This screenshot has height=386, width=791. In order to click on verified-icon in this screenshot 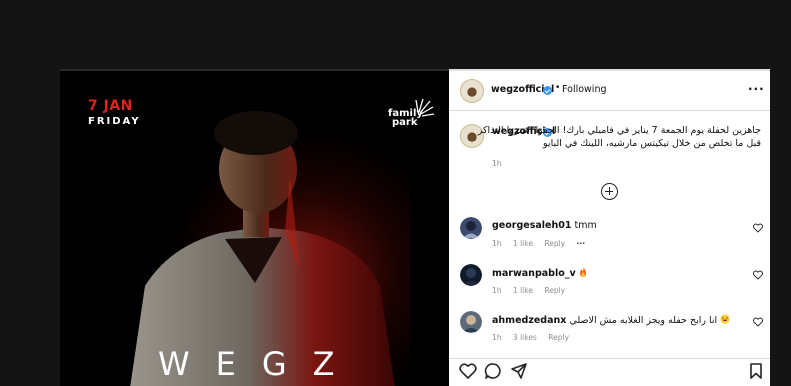, I will do `click(547, 90)`.